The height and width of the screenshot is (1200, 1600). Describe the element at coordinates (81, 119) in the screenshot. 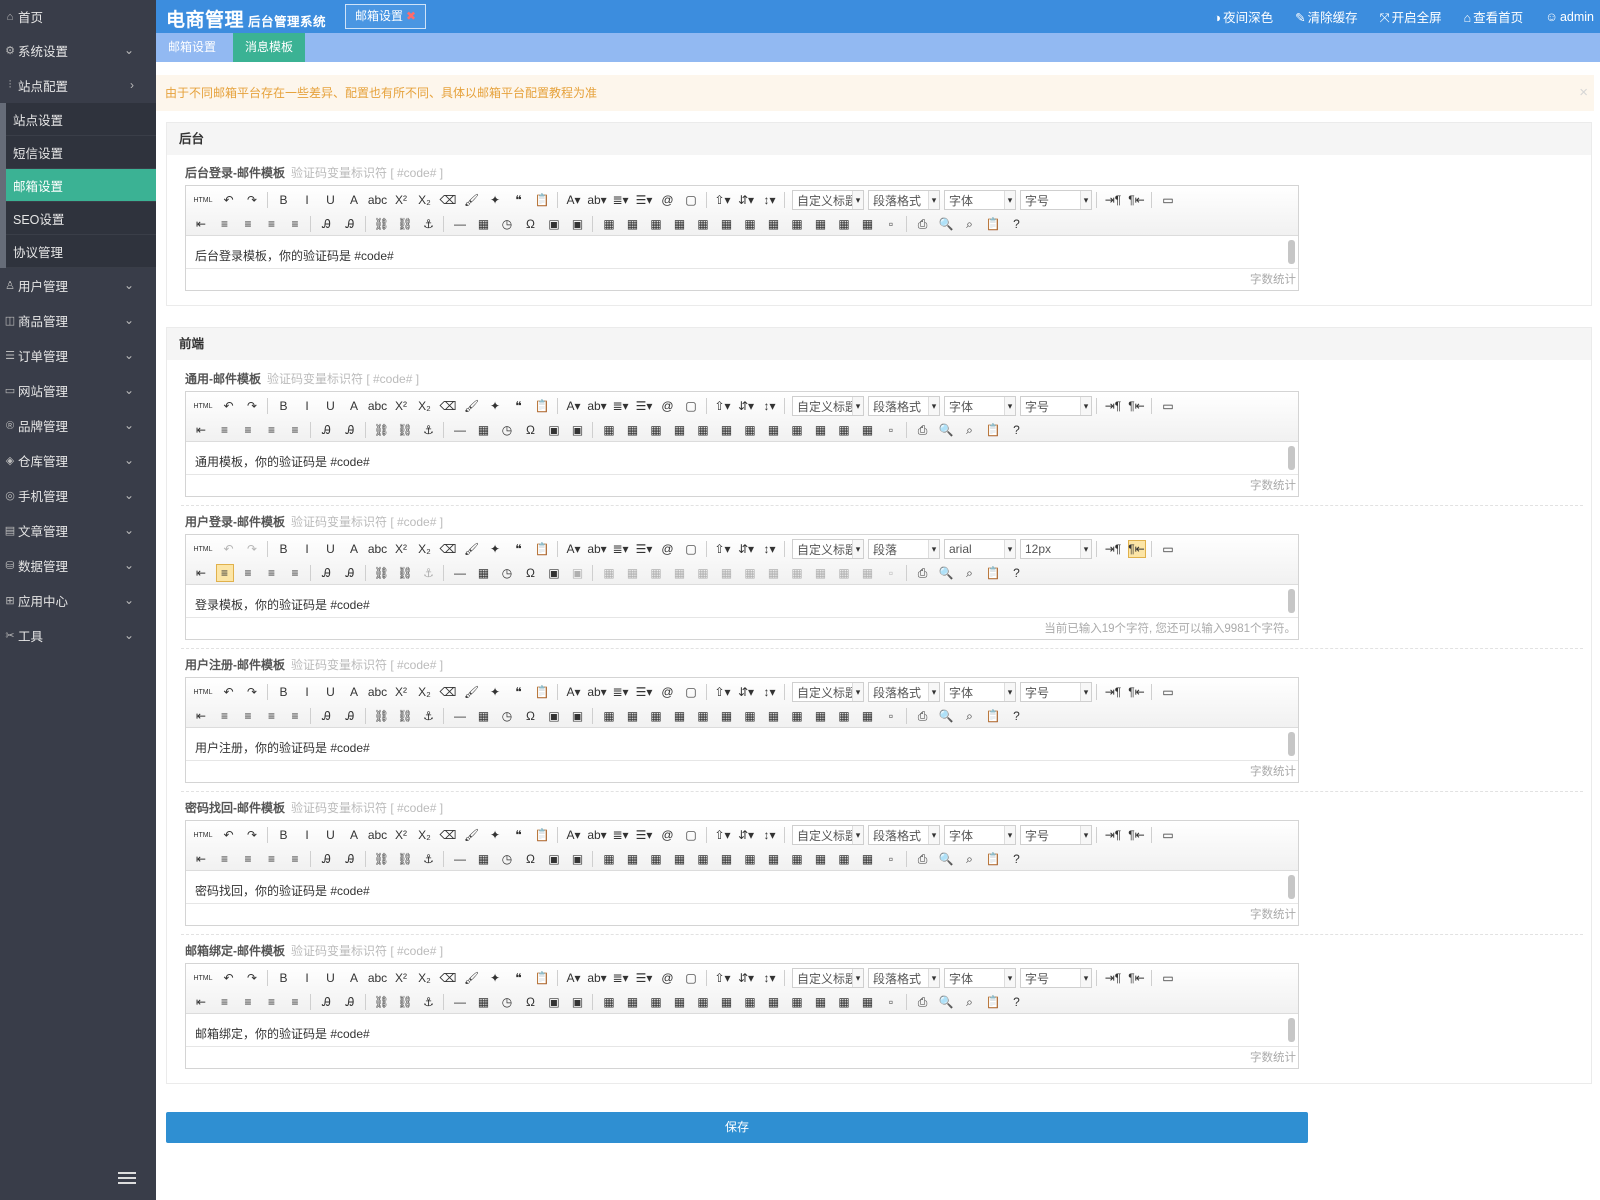

I see `sidebar-subitem: 站点设置` at that location.